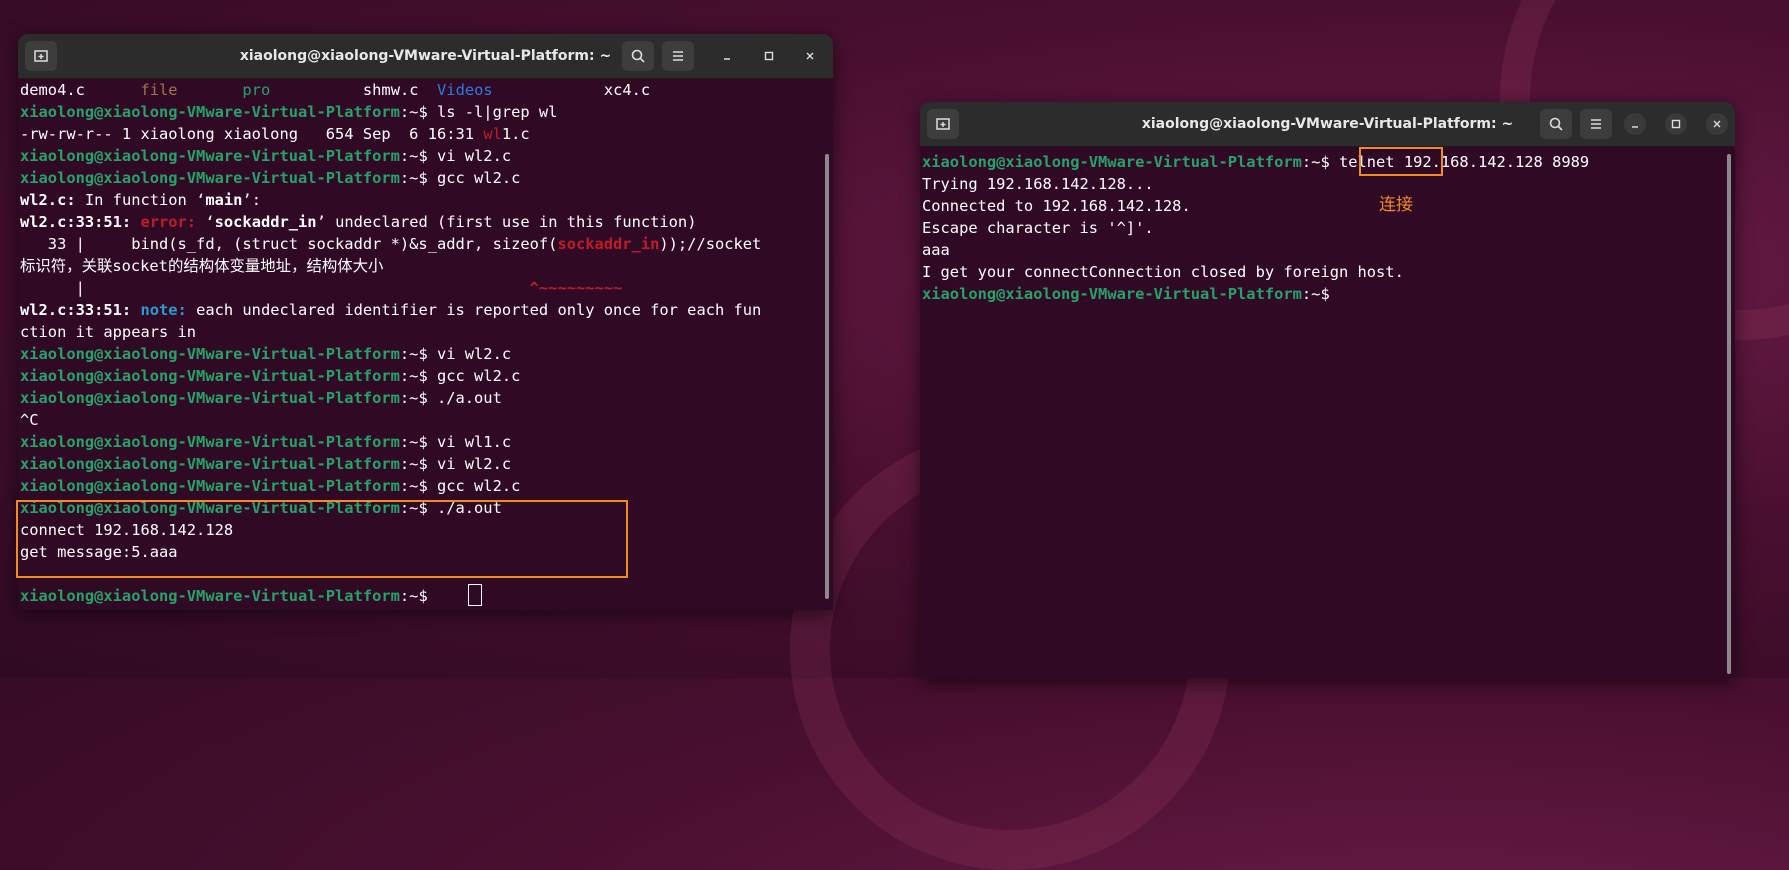  What do you see at coordinates (425, 266) in the screenshot?
I see `terminal-line: 标识符，关联socket的结构体变量地址，结构体大小` at bounding box center [425, 266].